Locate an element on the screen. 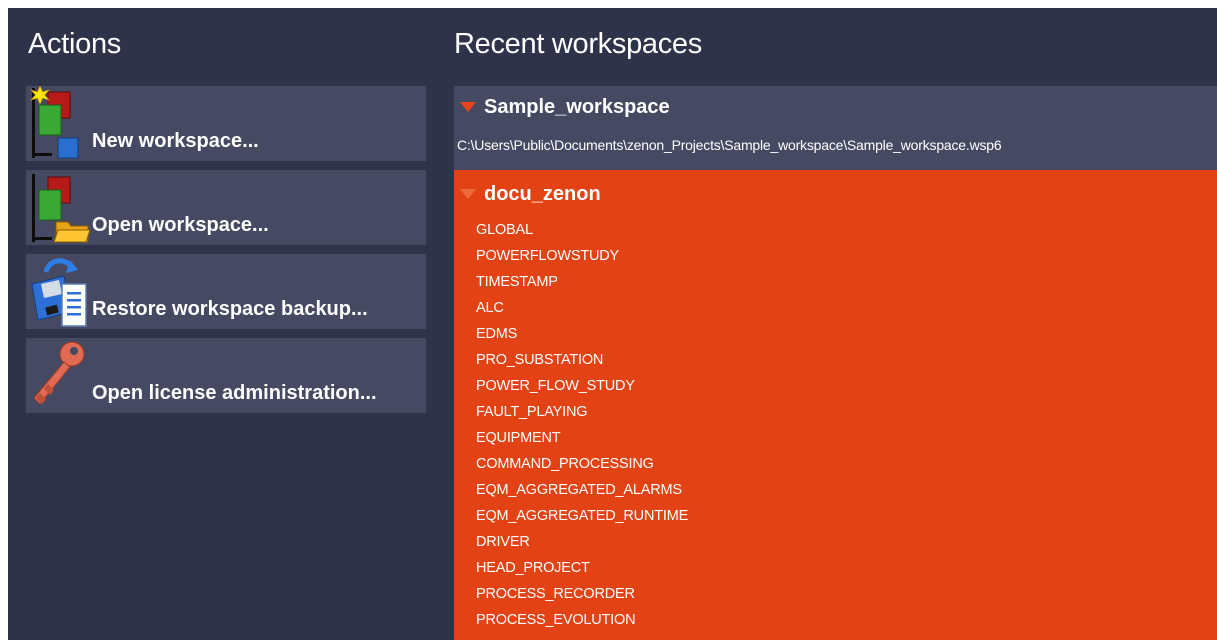 The width and height of the screenshot is (1217, 640). project-list-item: DRIVER is located at coordinates (582, 542).